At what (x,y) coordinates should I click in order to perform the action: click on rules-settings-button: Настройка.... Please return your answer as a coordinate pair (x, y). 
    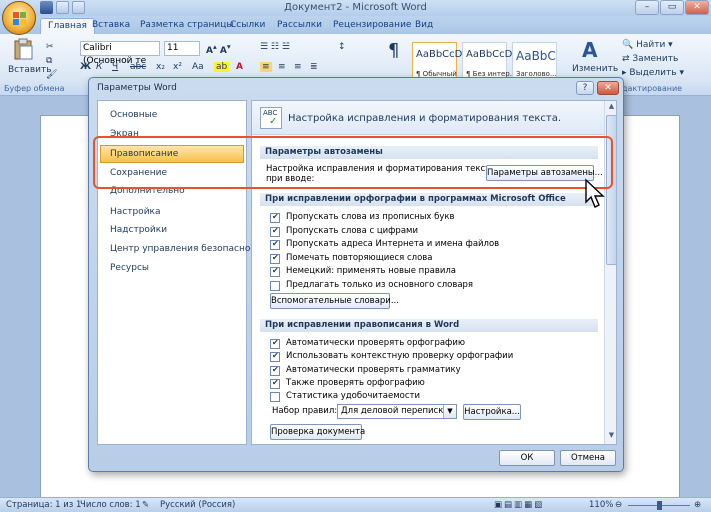
    Looking at the image, I should click on (492, 412).